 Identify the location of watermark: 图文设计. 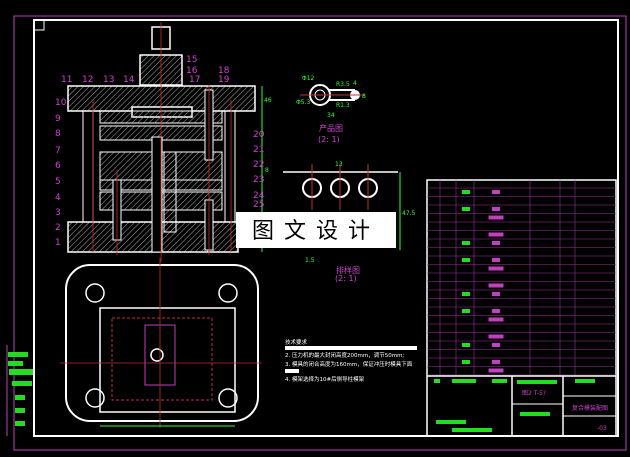
(316, 230).